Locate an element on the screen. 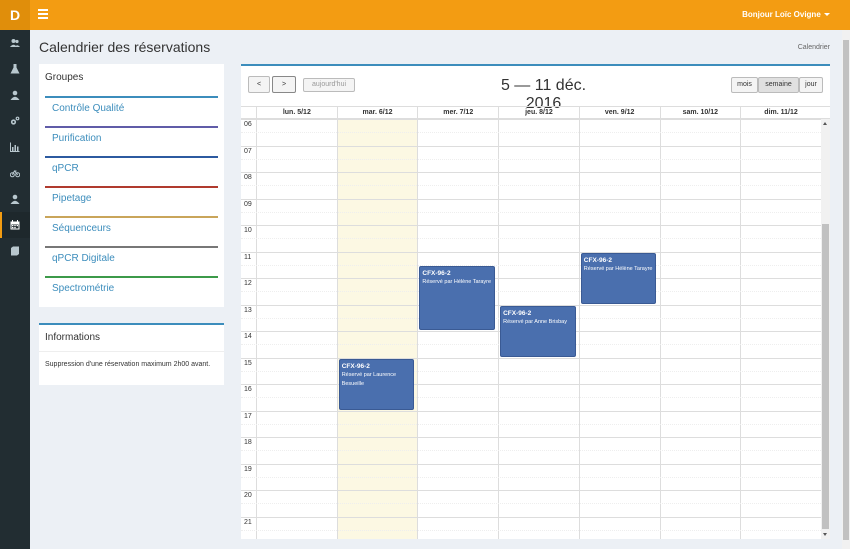 This screenshot has width=850, height=549. hour-label: 08 is located at coordinates (248, 177).